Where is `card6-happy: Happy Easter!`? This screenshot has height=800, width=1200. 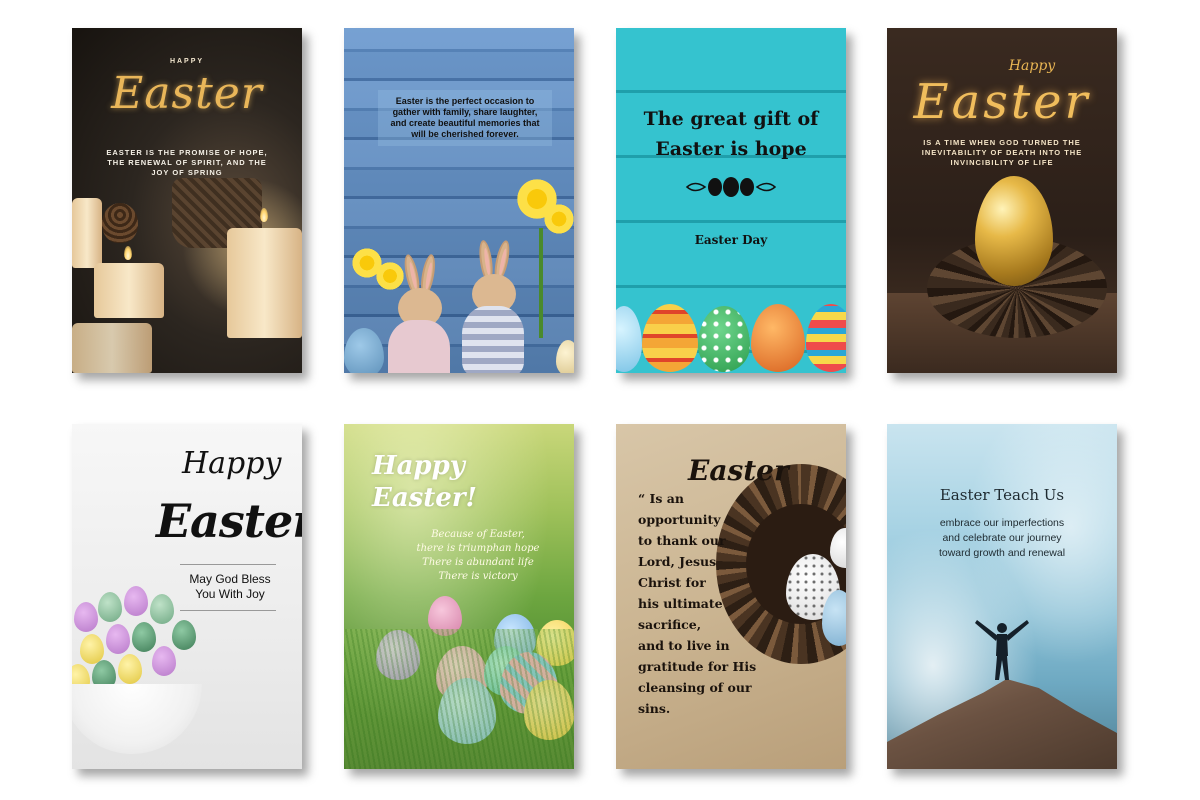
card6-happy: Happy Easter! is located at coordinates (424, 482).